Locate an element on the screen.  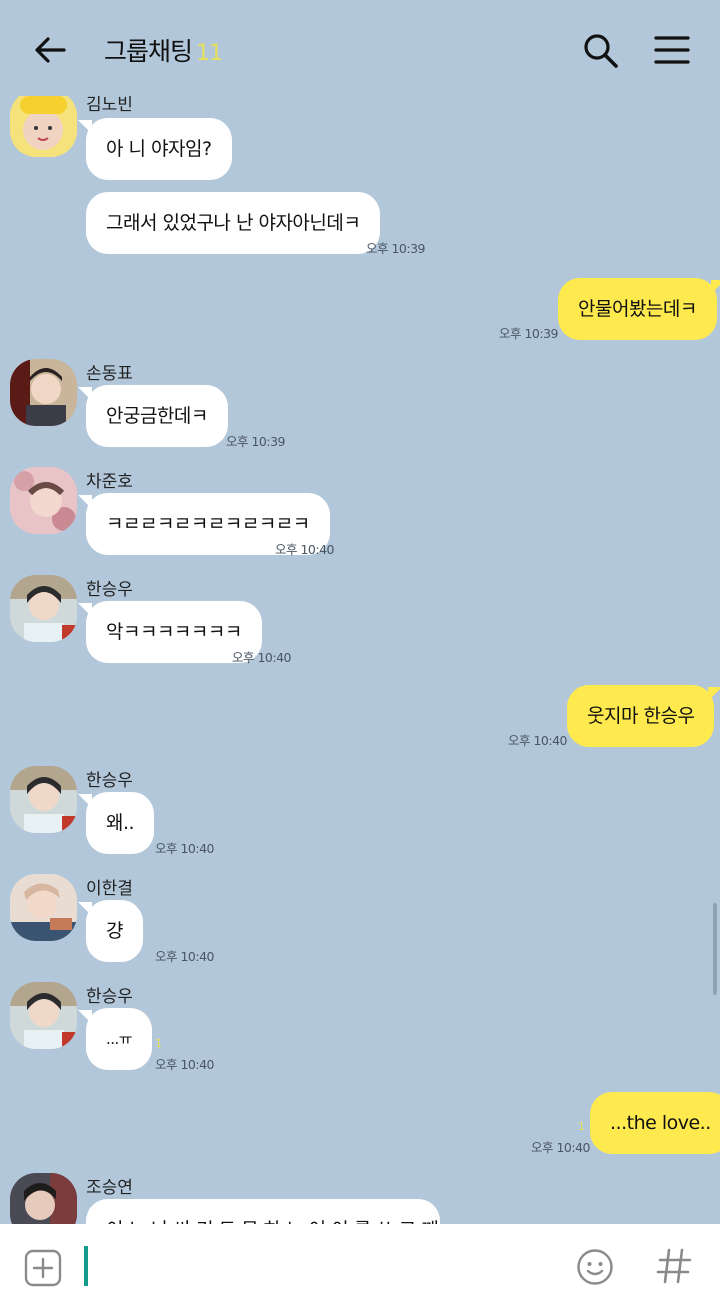
menu-icon is located at coordinates (672, 50).